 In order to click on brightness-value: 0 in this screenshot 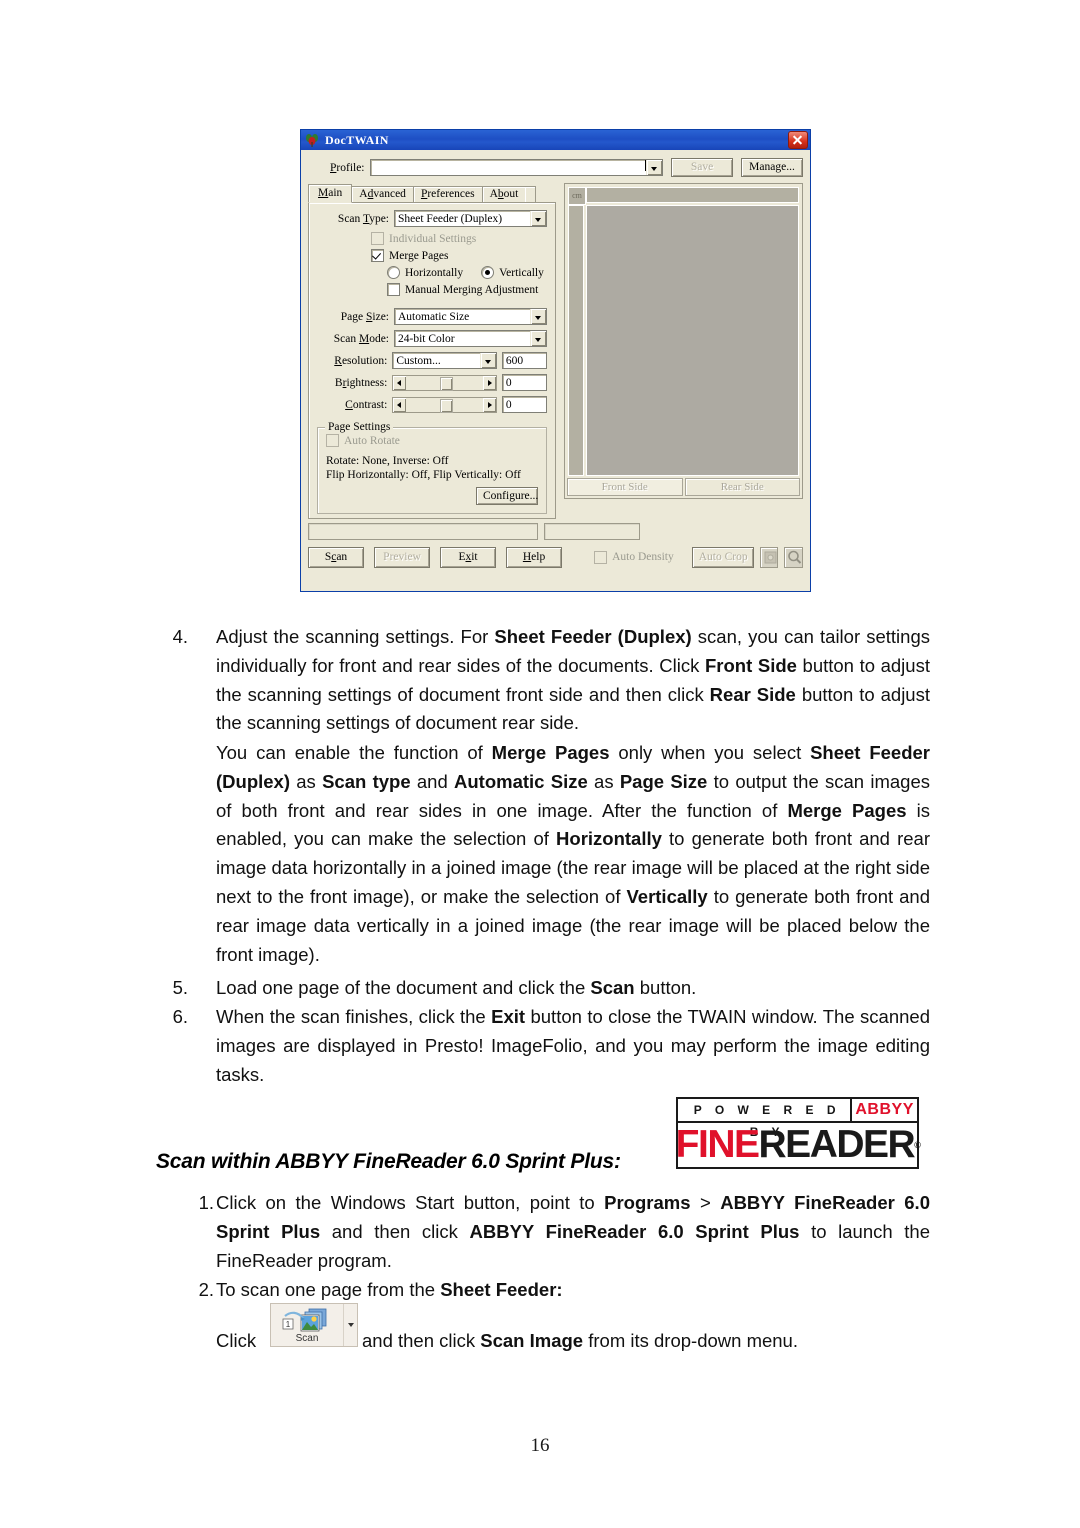, I will do `click(524, 382)`.